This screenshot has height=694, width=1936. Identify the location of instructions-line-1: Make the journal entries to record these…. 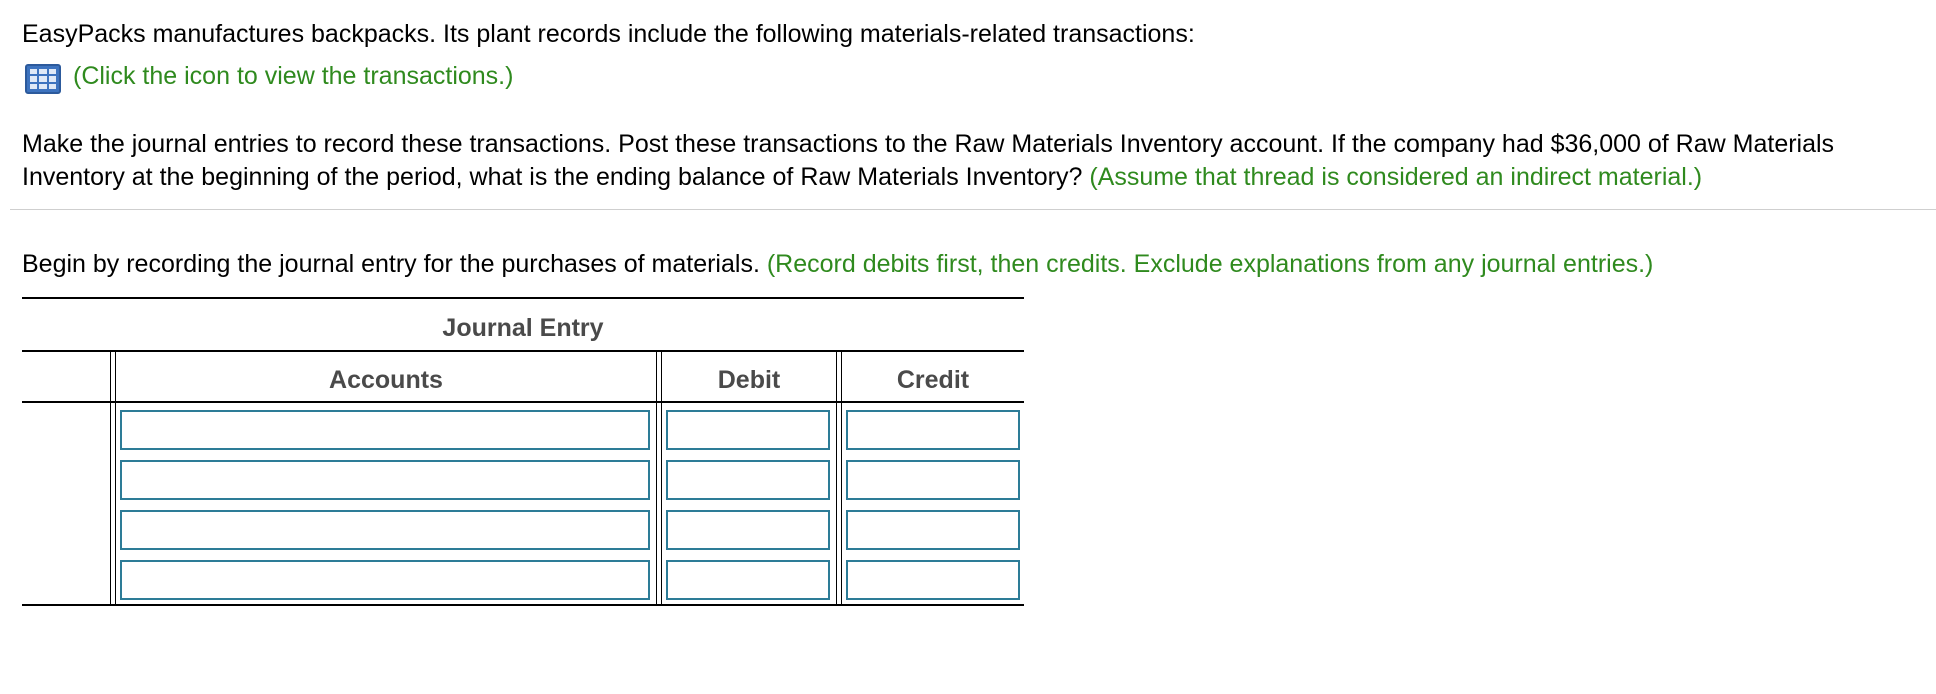
(928, 144).